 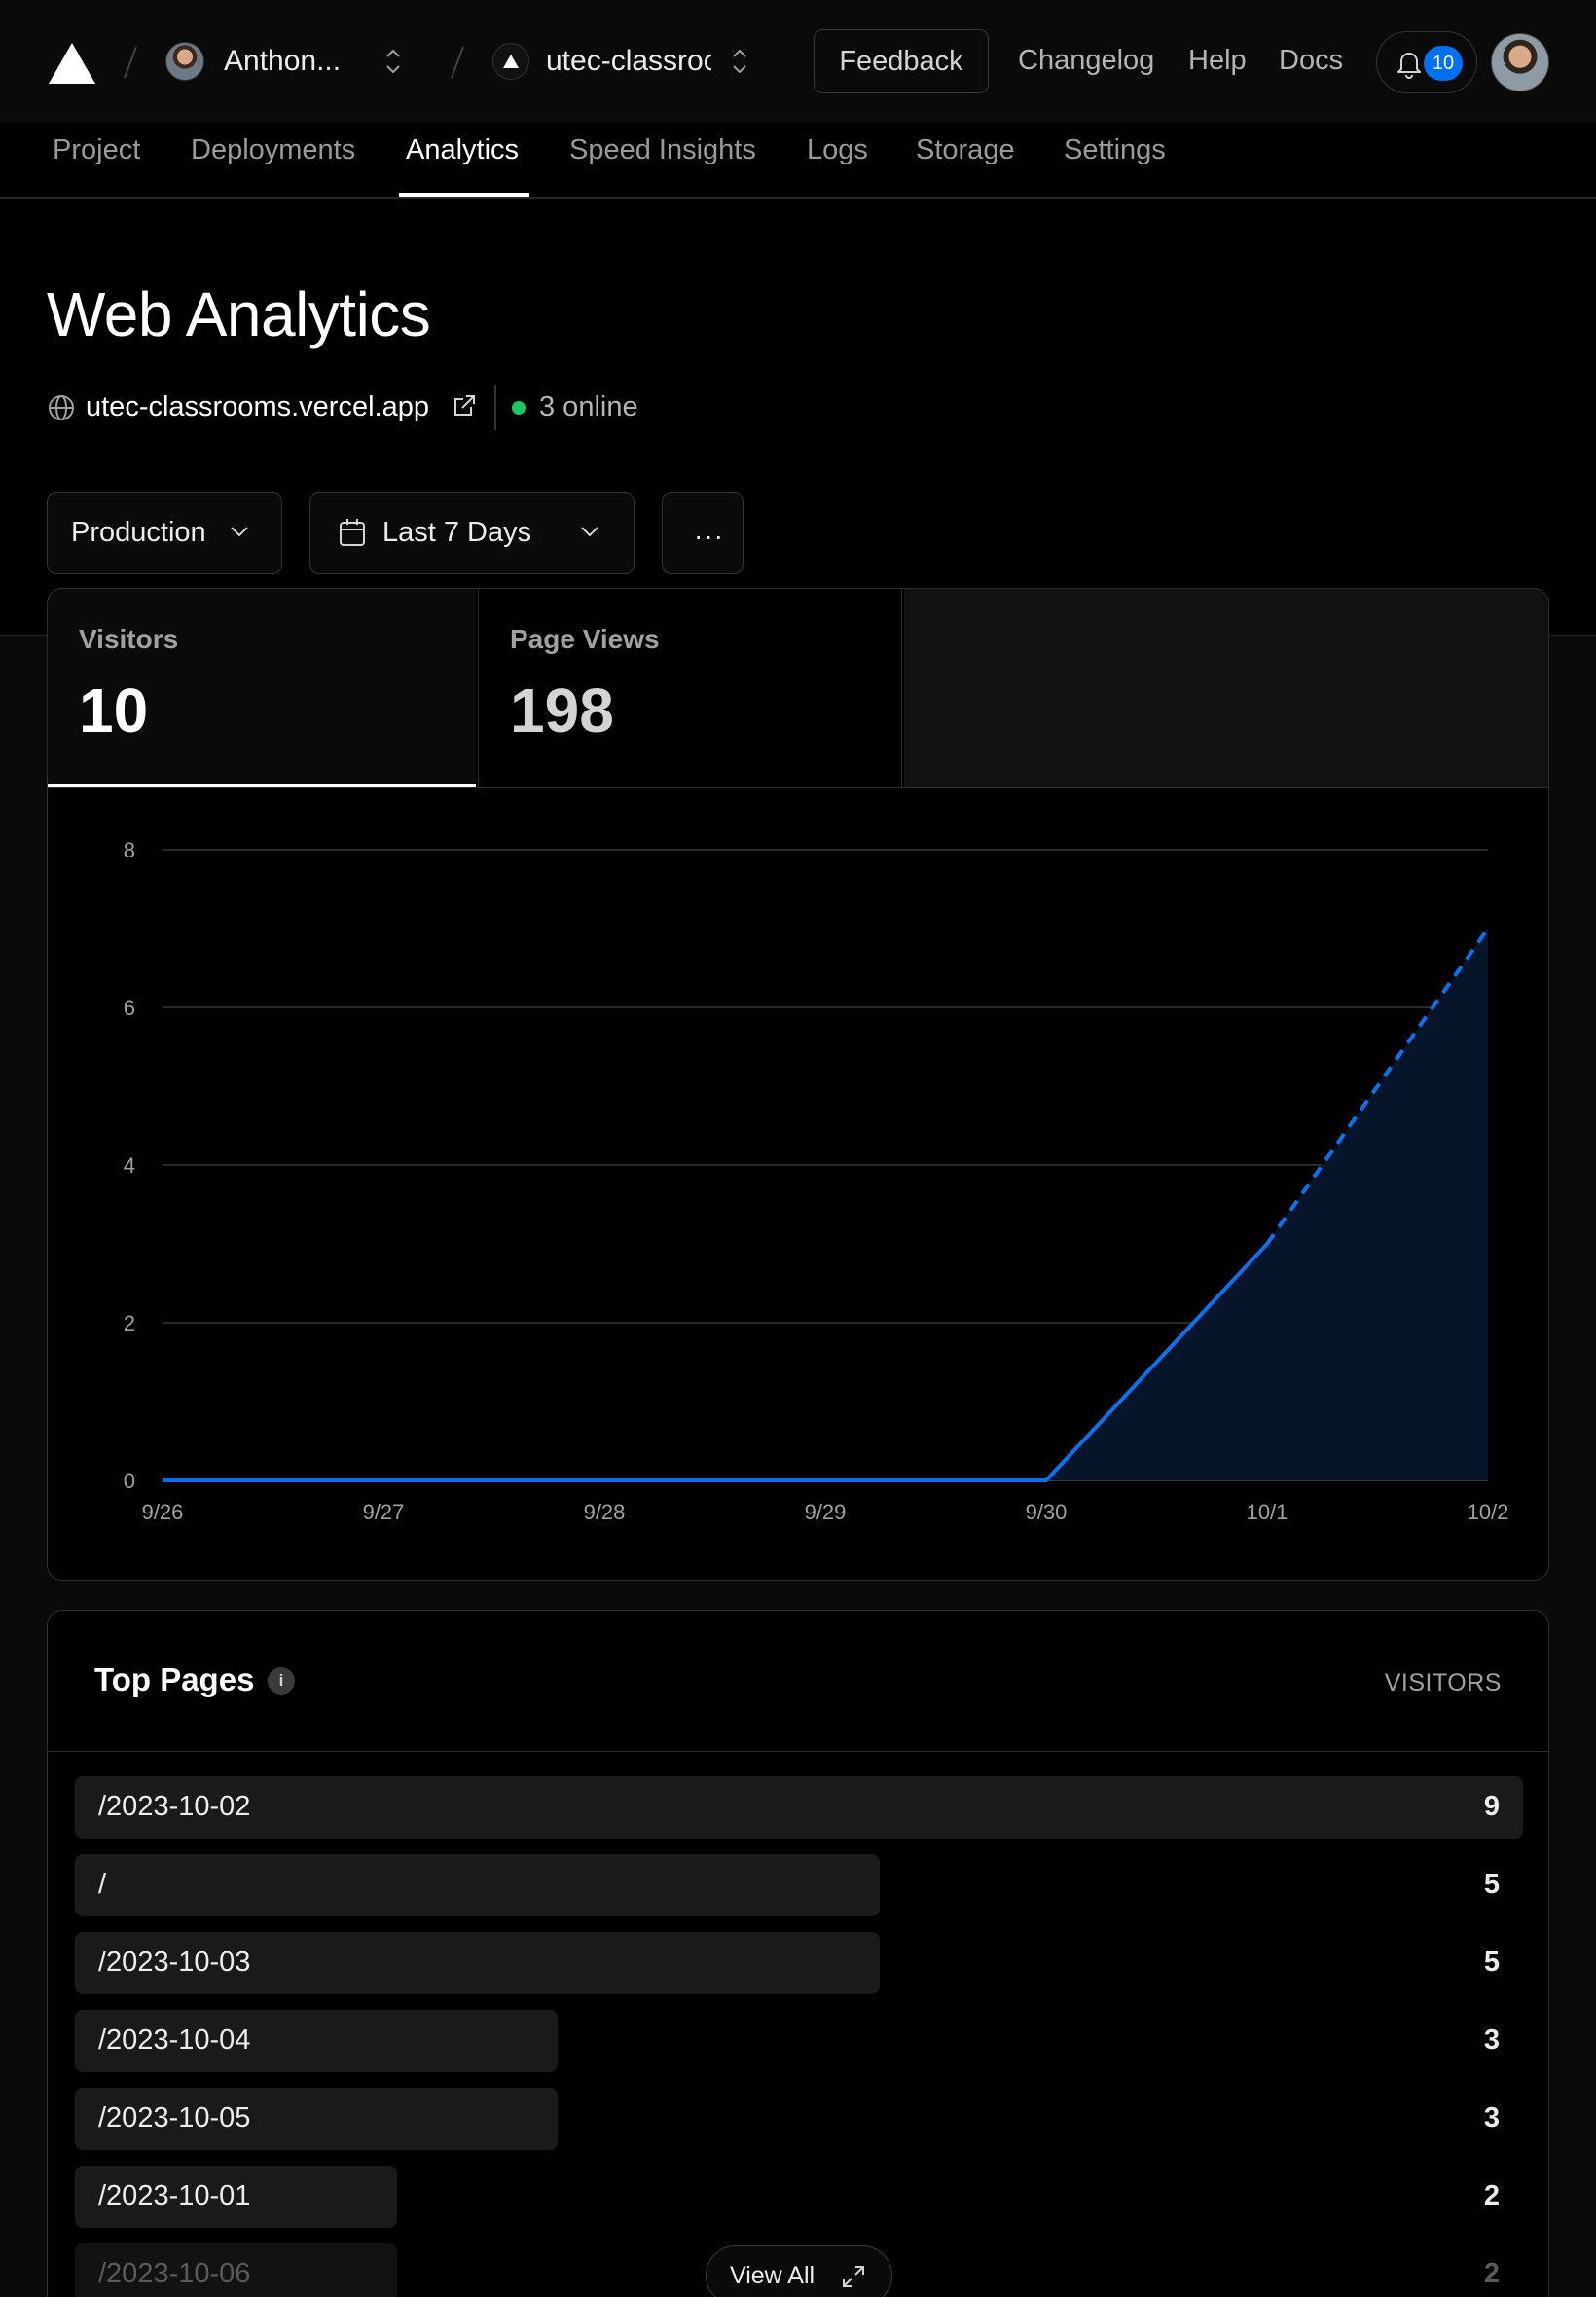 I want to click on user-avatar, so click(x=1520, y=62).